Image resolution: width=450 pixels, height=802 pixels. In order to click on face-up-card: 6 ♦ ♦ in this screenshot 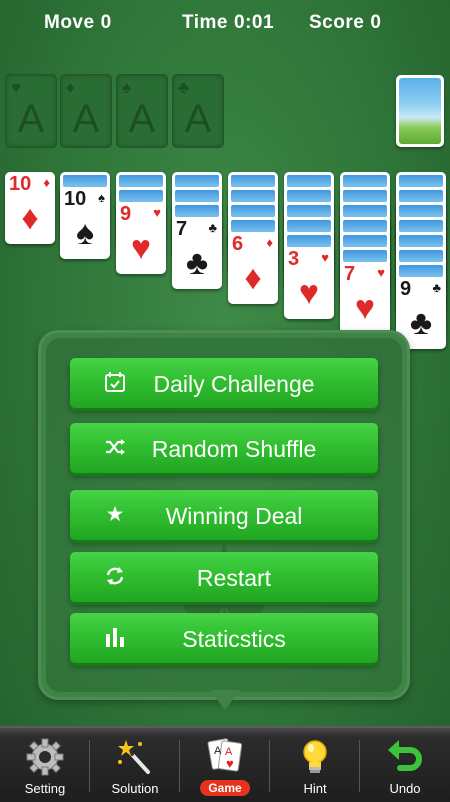, I will do `click(253, 268)`.